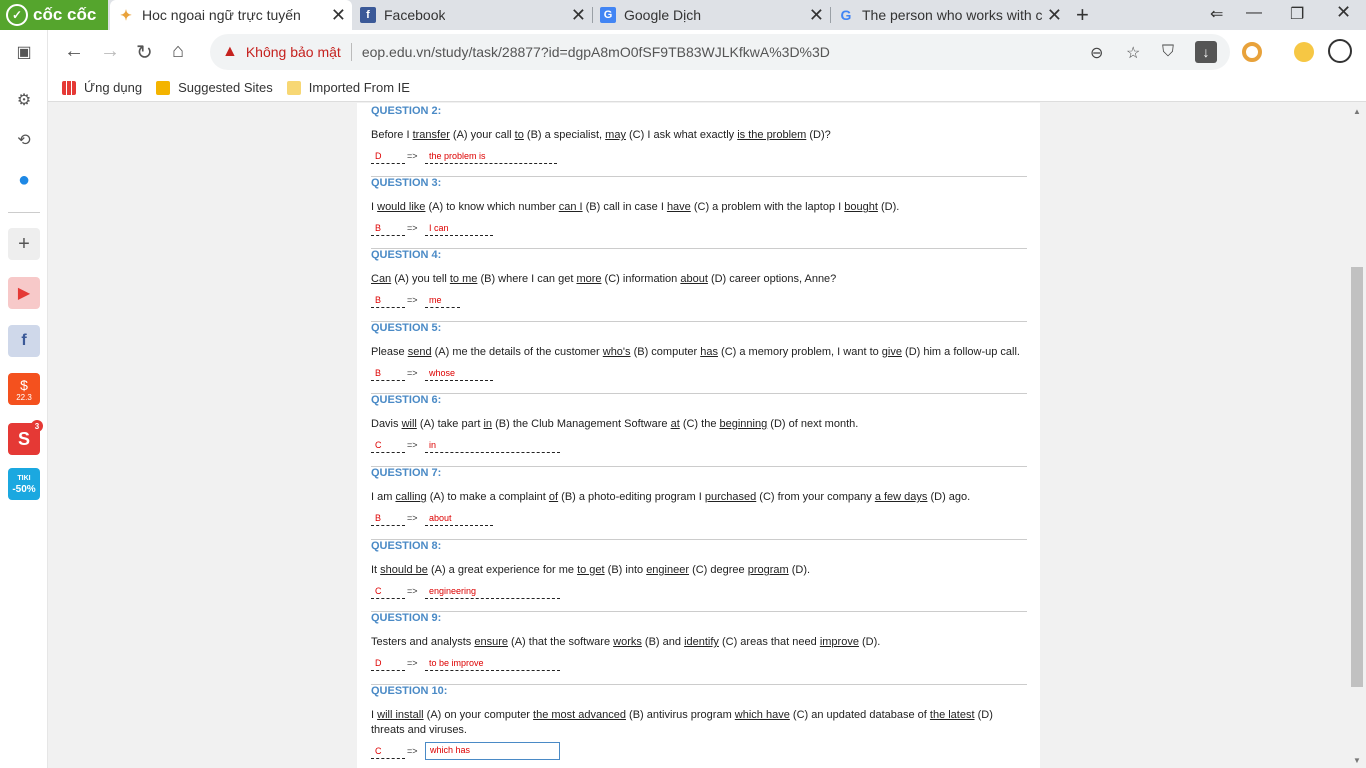  I want to click on settings-gear-icon: ⚙, so click(24, 100).